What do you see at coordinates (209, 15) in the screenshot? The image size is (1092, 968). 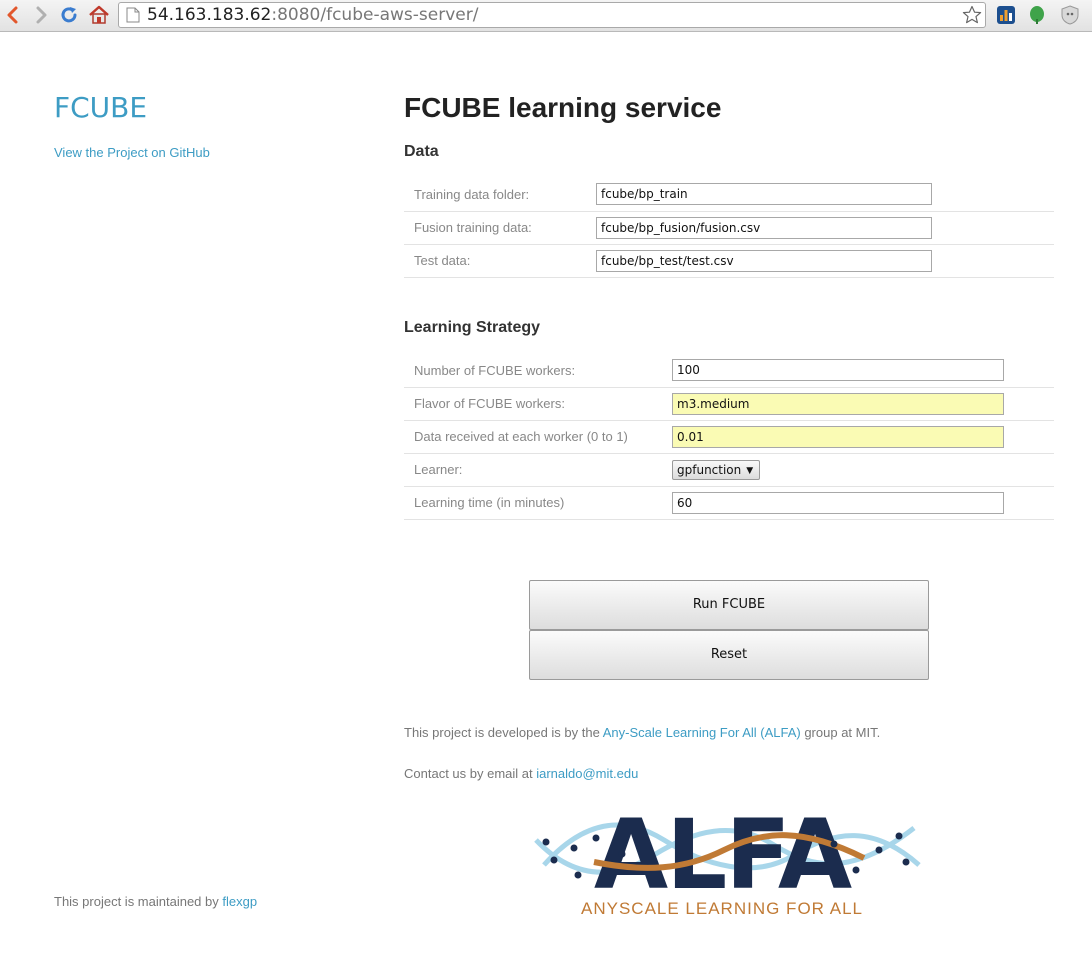 I see `url-host: 54.163.183.62` at bounding box center [209, 15].